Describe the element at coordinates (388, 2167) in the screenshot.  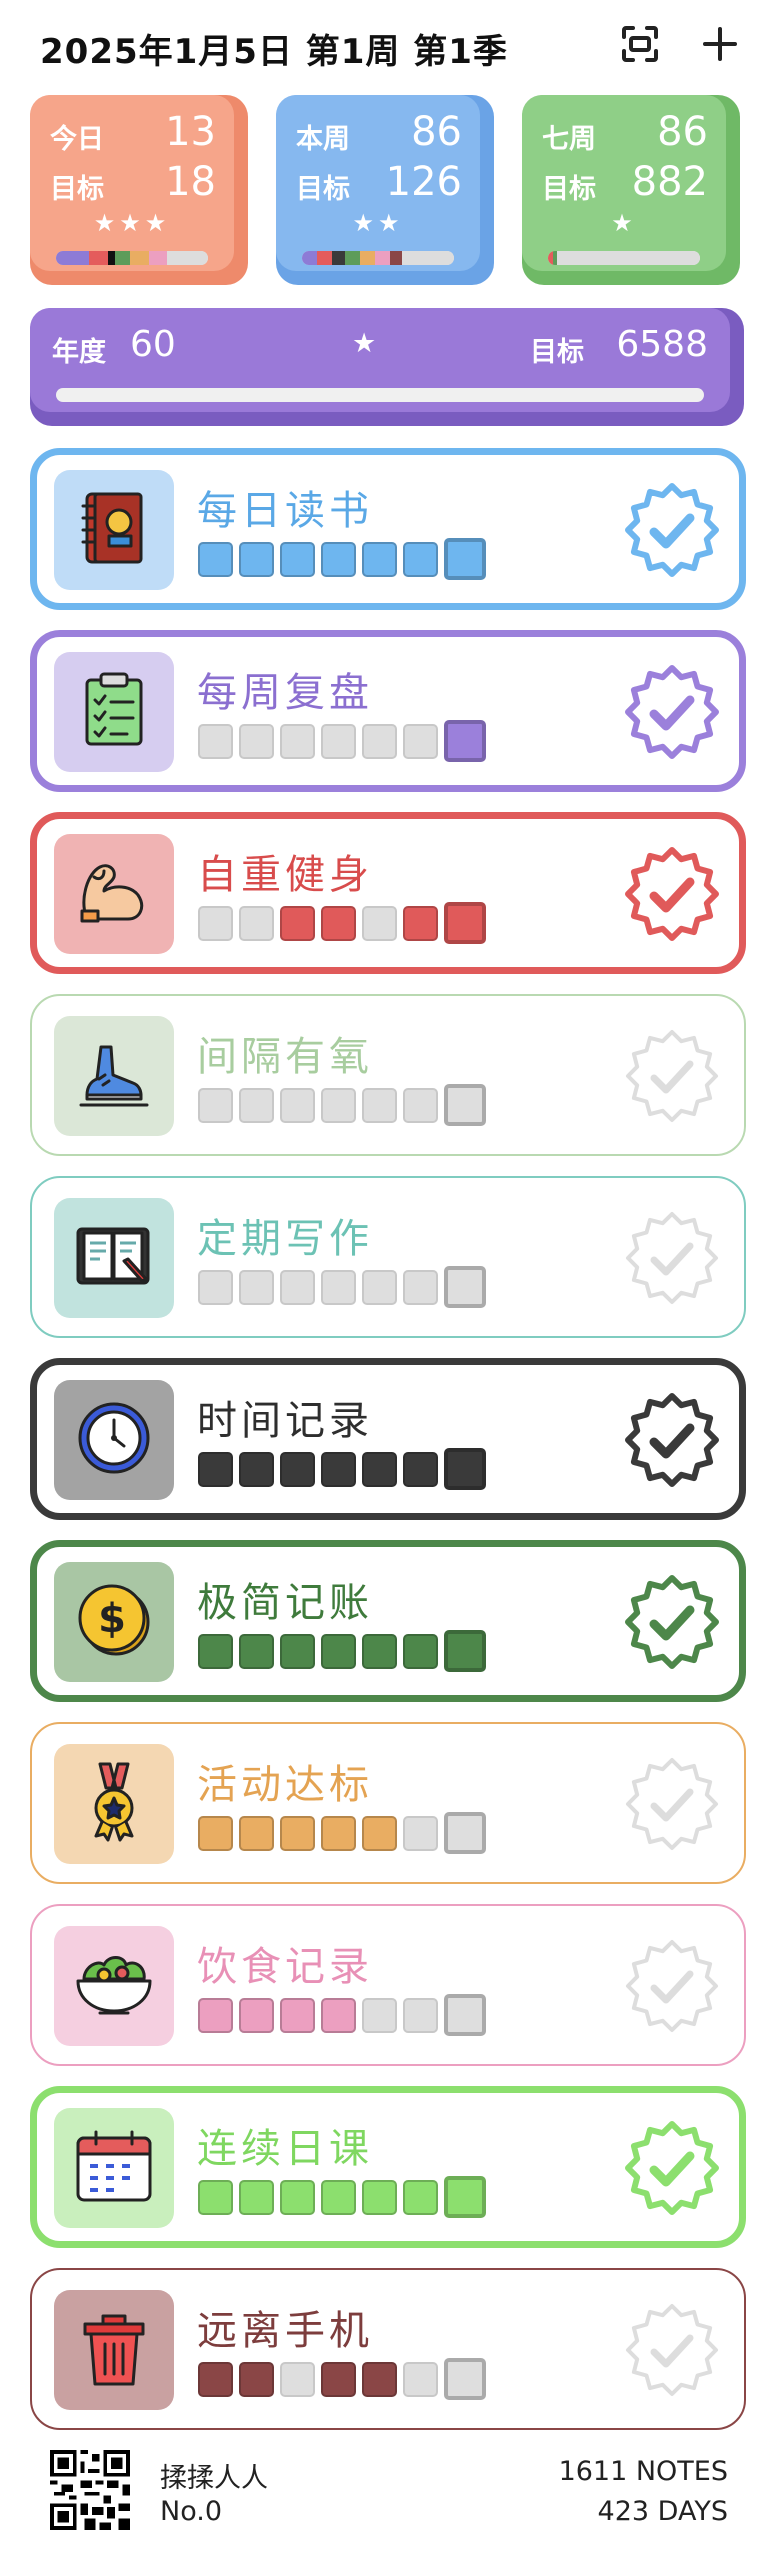
I see `habit-card-9: 连续日课` at that location.